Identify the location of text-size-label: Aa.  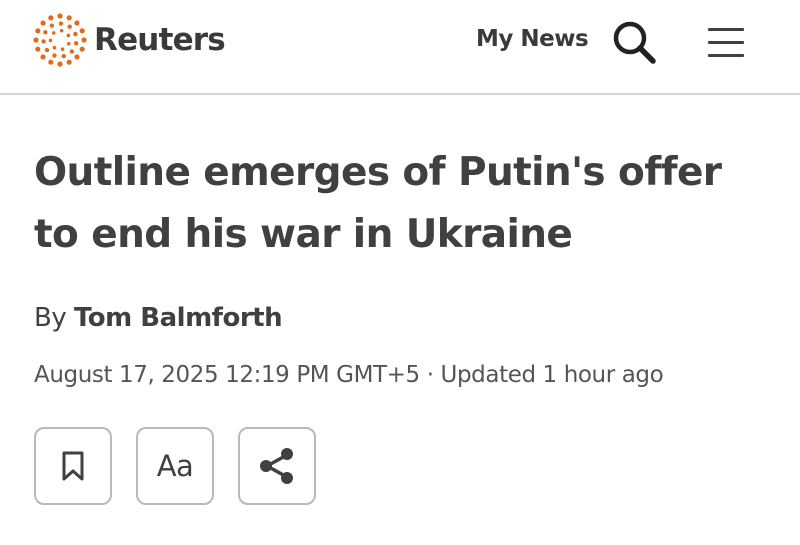
(175, 466).